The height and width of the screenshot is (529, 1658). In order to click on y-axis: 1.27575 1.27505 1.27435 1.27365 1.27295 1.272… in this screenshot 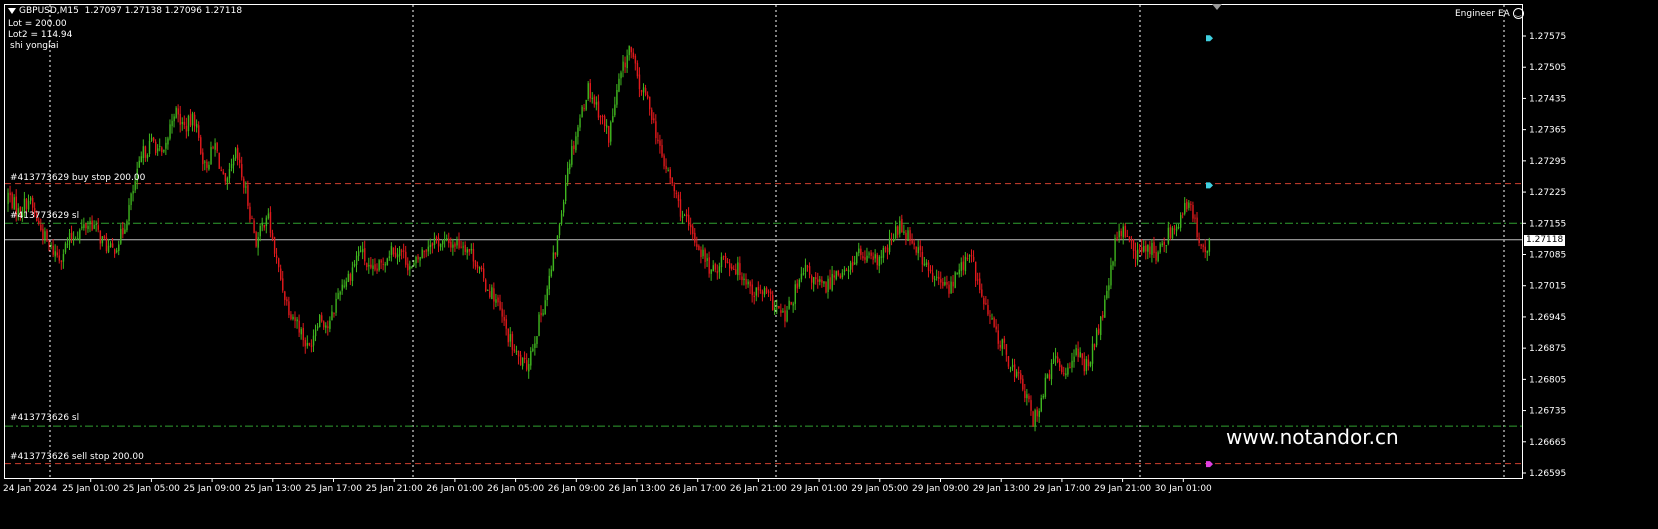, I will do `click(1544, 255)`.